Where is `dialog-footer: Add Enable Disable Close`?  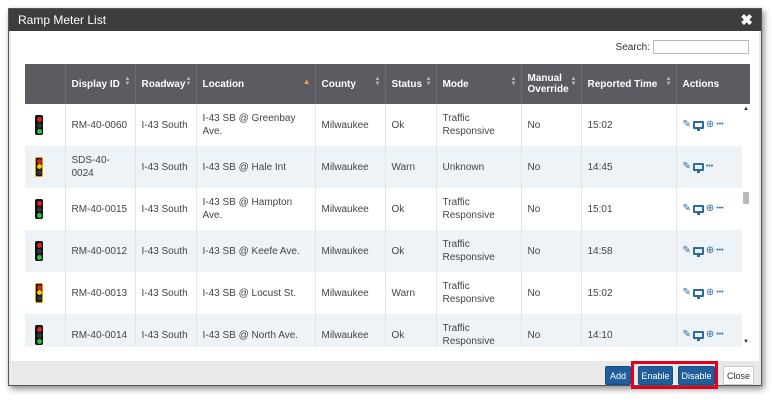 dialog-footer: Add Enable Disable Close is located at coordinates (385, 375).